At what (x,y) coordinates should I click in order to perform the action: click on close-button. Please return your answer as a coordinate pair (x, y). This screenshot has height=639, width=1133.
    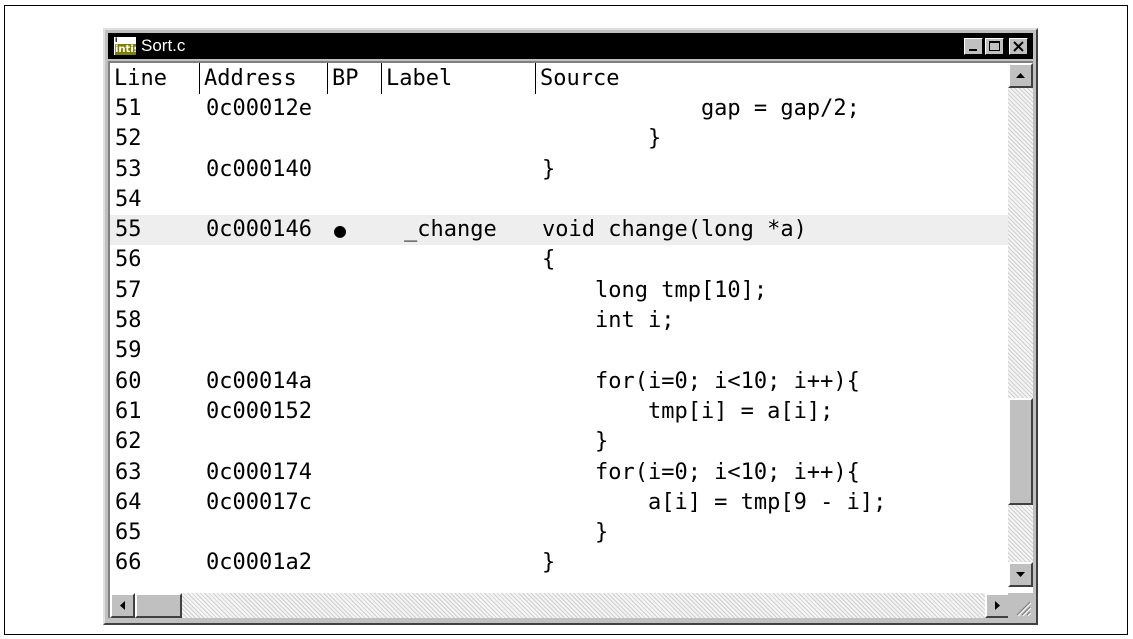
    Looking at the image, I should click on (1018, 46).